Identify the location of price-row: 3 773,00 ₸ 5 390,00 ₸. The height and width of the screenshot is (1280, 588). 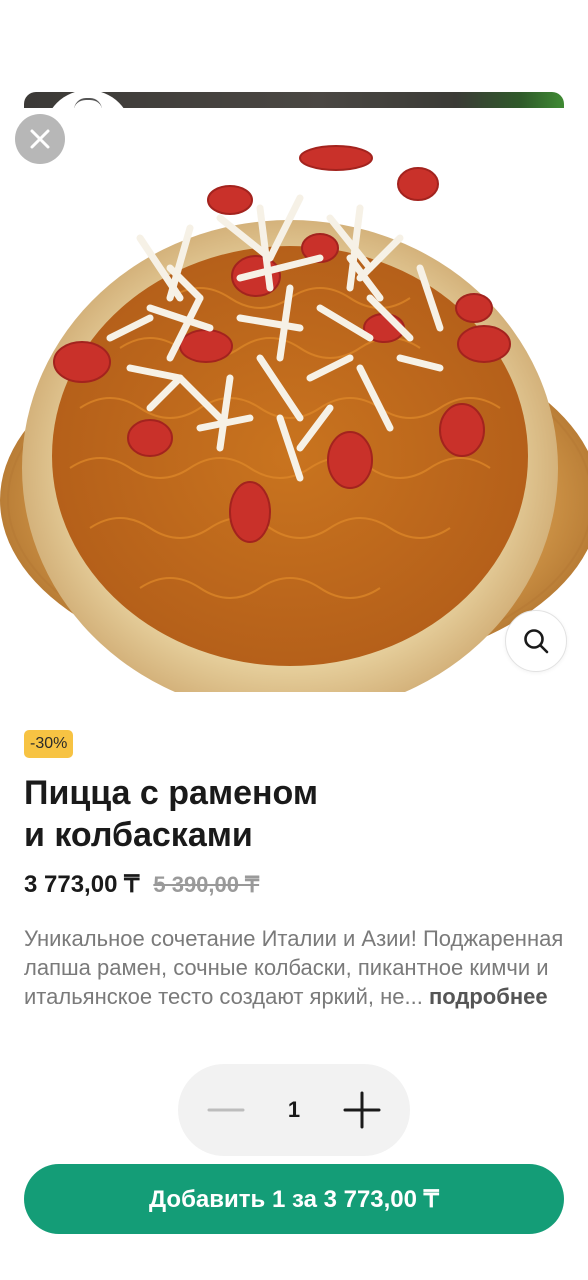
(141, 884).